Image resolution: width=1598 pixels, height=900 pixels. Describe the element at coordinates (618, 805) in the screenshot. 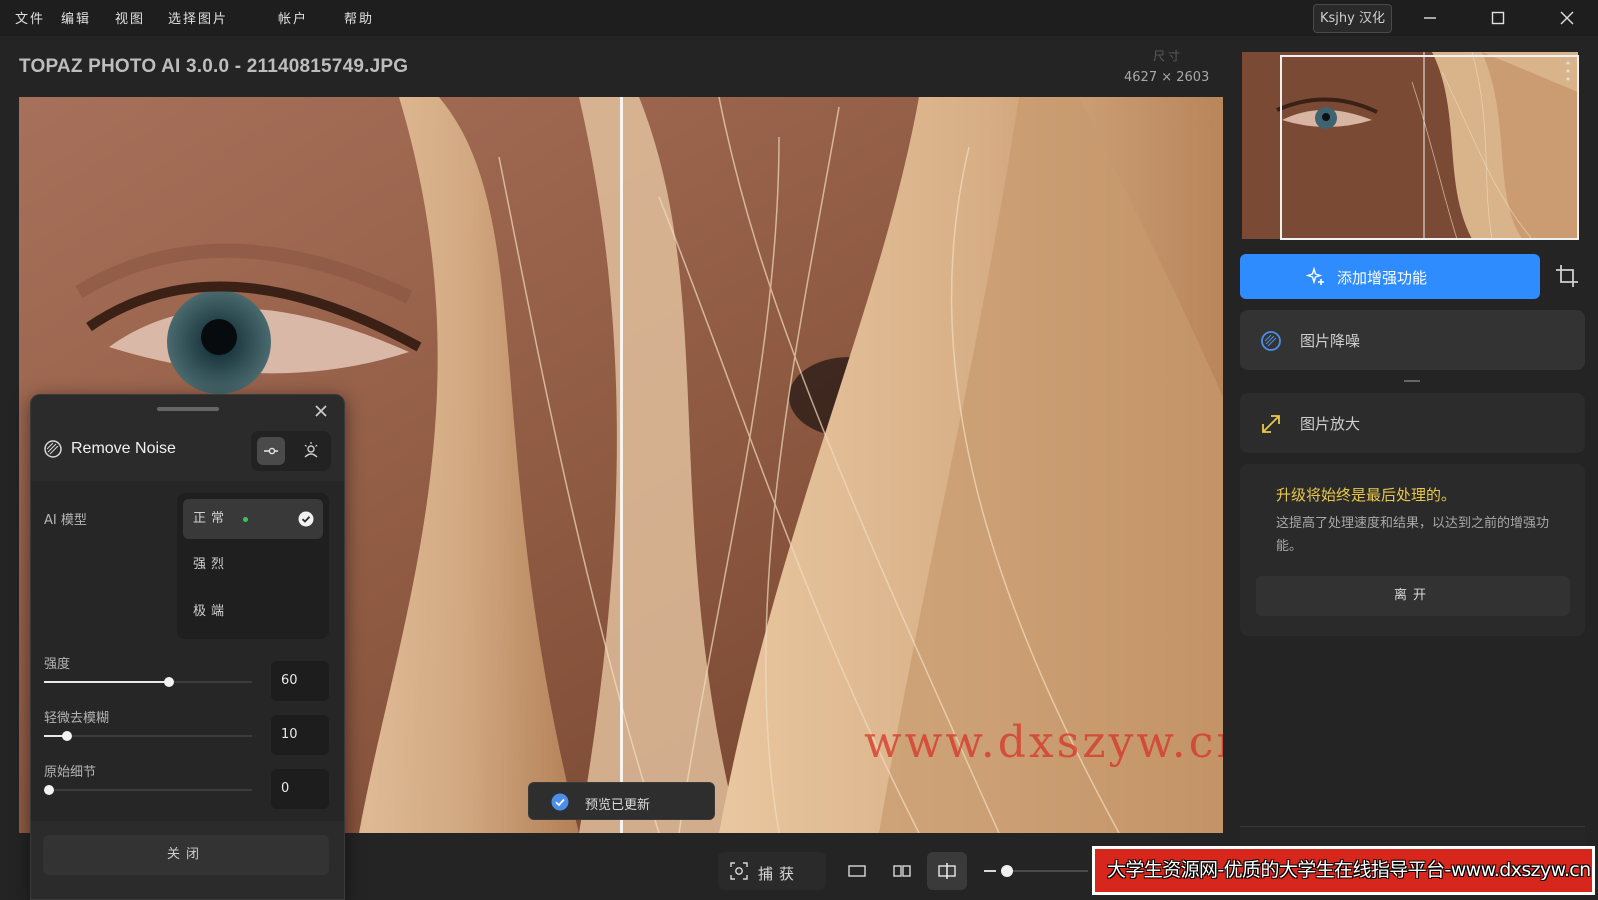

I see `toast-text: 预览已更新` at that location.